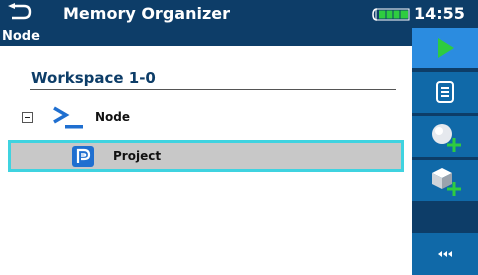 This screenshot has height=275, width=478. What do you see at coordinates (439, 13) in the screenshot?
I see `clock-time: 14:55` at bounding box center [439, 13].